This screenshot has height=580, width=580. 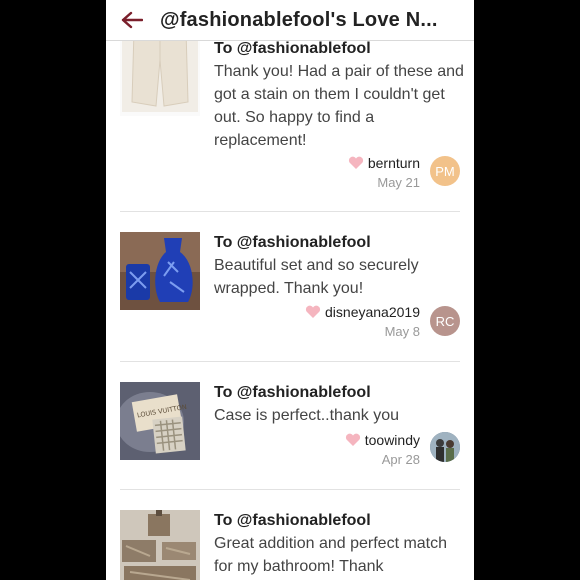 I want to click on author-row: disneyana2019, so click(x=362, y=312).